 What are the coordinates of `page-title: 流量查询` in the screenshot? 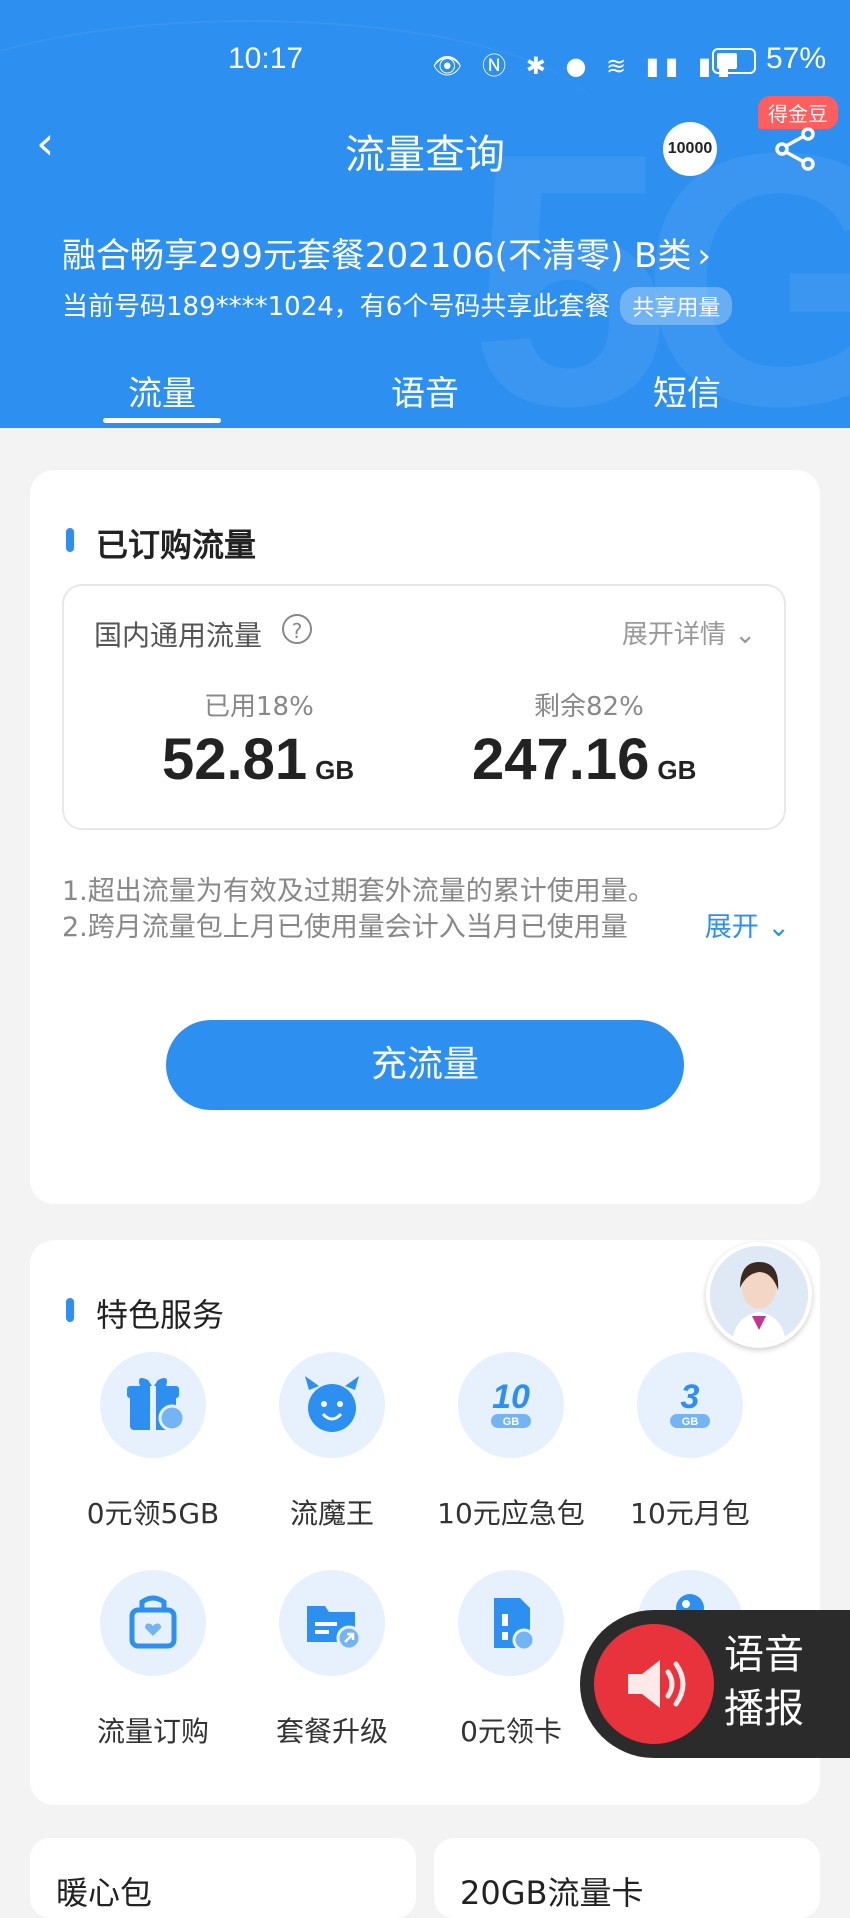 It's located at (425, 155).